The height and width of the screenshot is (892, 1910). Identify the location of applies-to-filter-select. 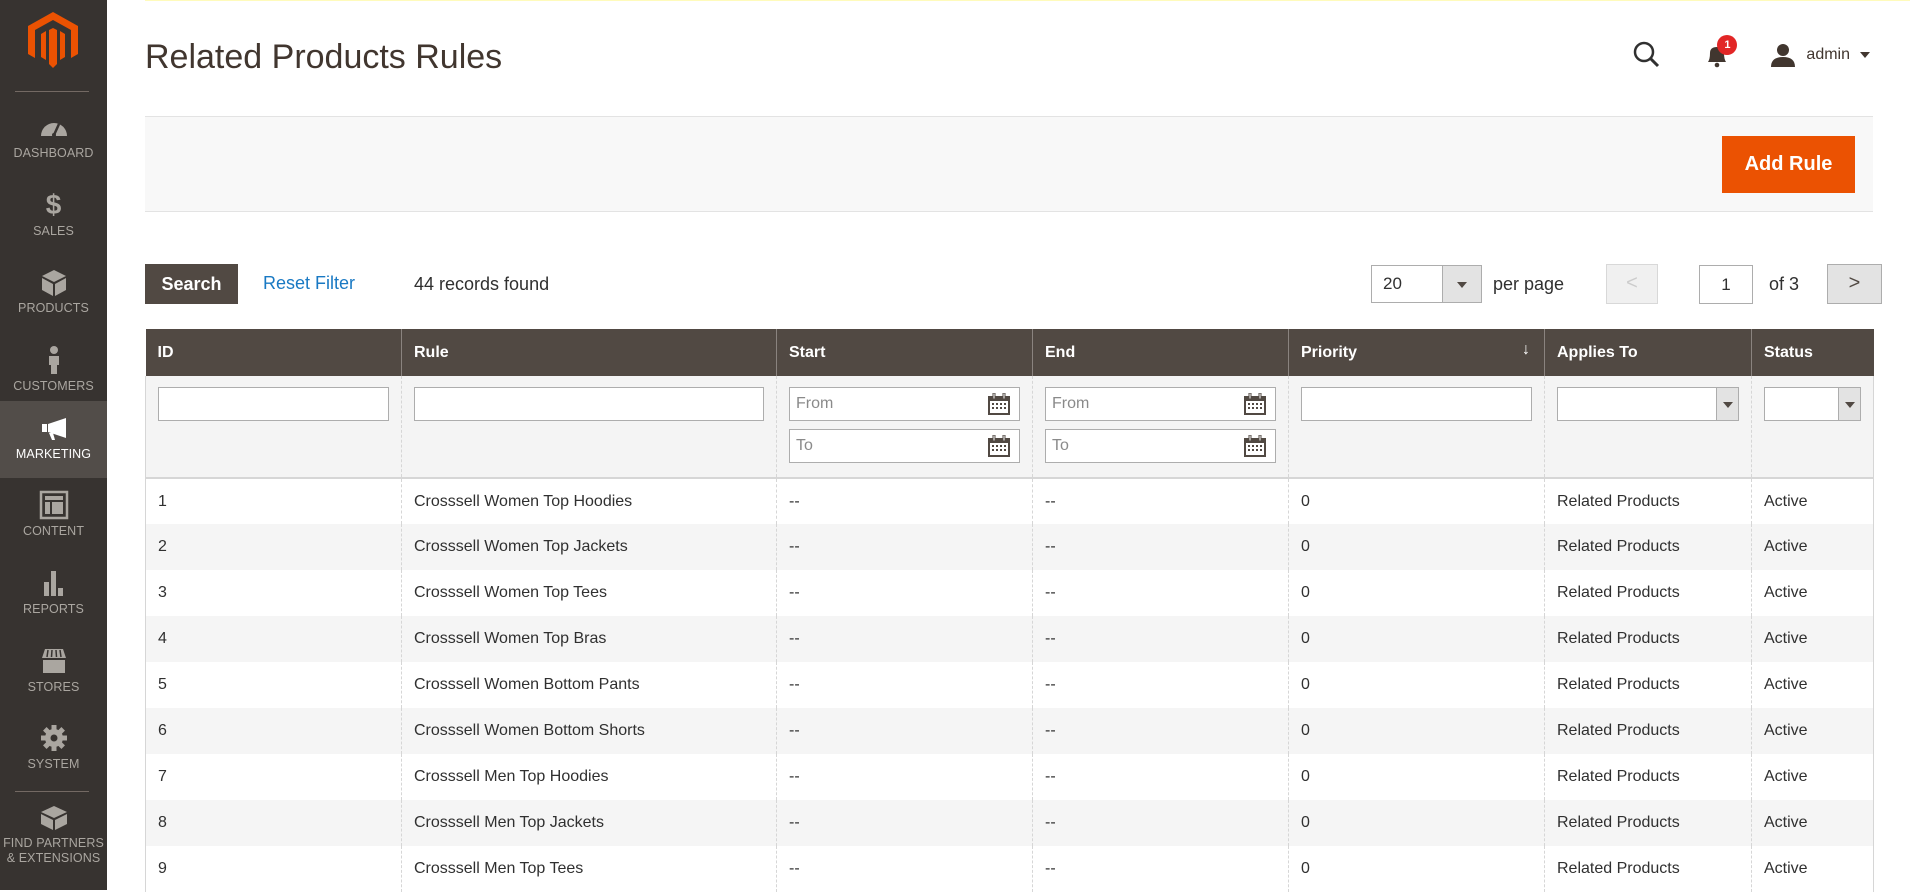
(1648, 404).